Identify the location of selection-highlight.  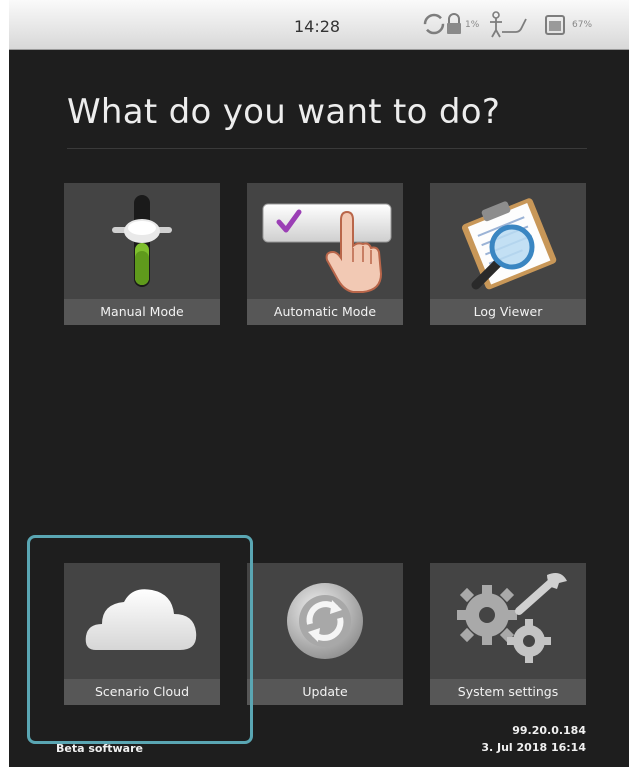
(140, 639).